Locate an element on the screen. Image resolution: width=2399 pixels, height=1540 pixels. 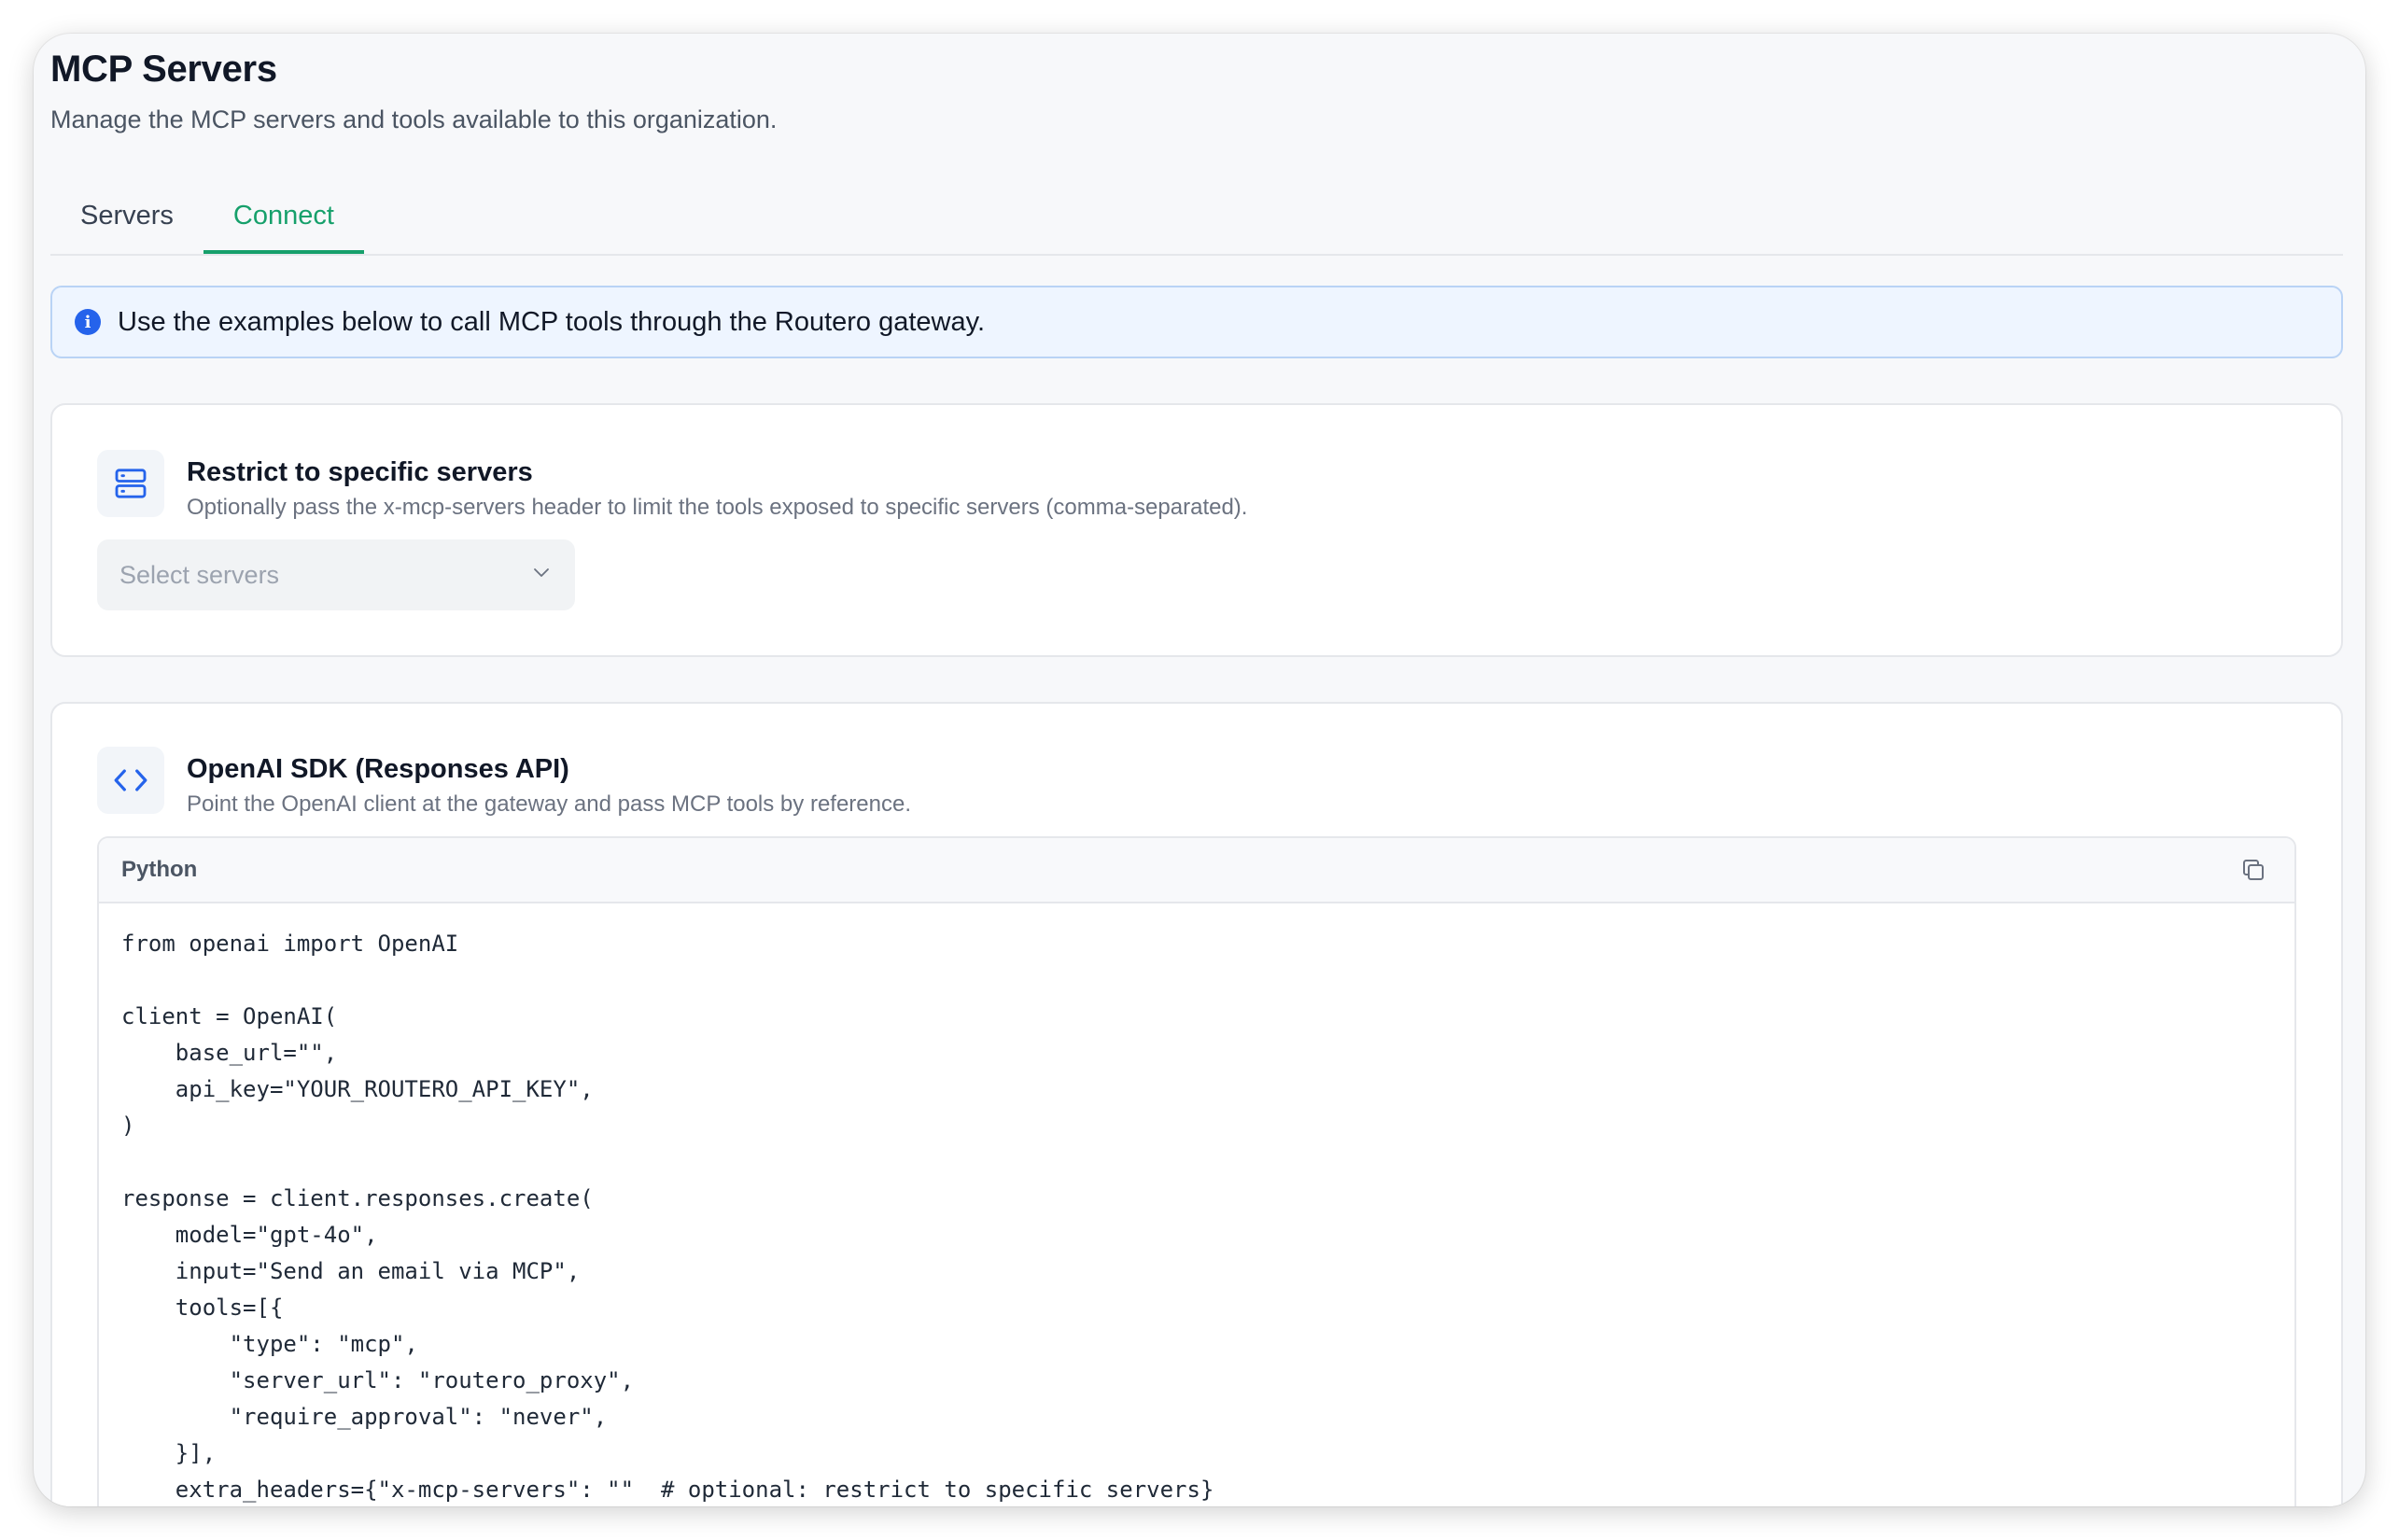
restrict-card-title: Restrict to specific servers is located at coordinates (360, 472).